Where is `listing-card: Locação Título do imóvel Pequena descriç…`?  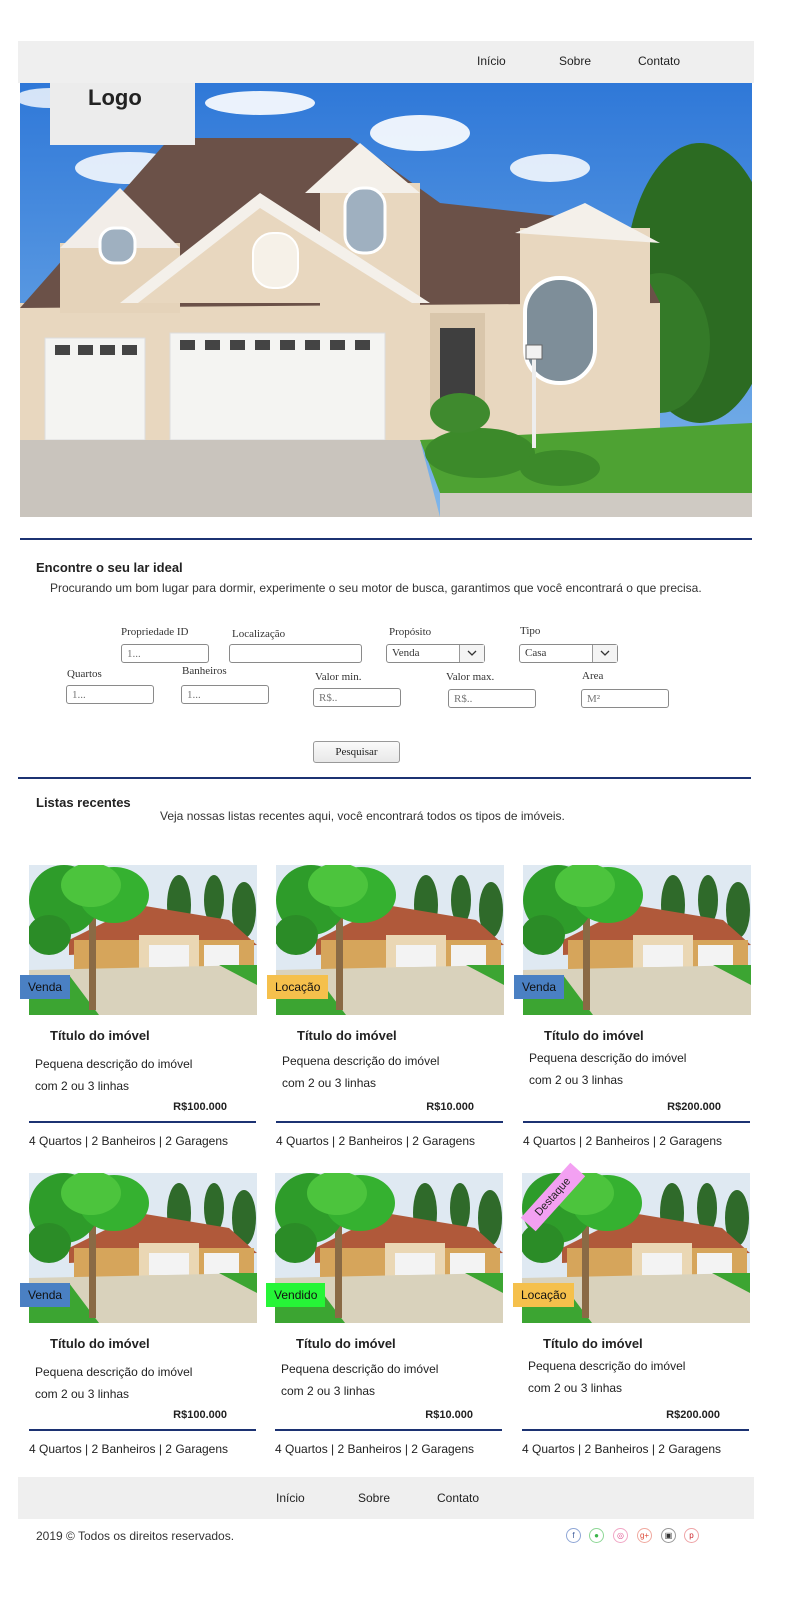 listing-card: Locação Título do imóvel Pequena descriç… is located at coordinates (386, 1010).